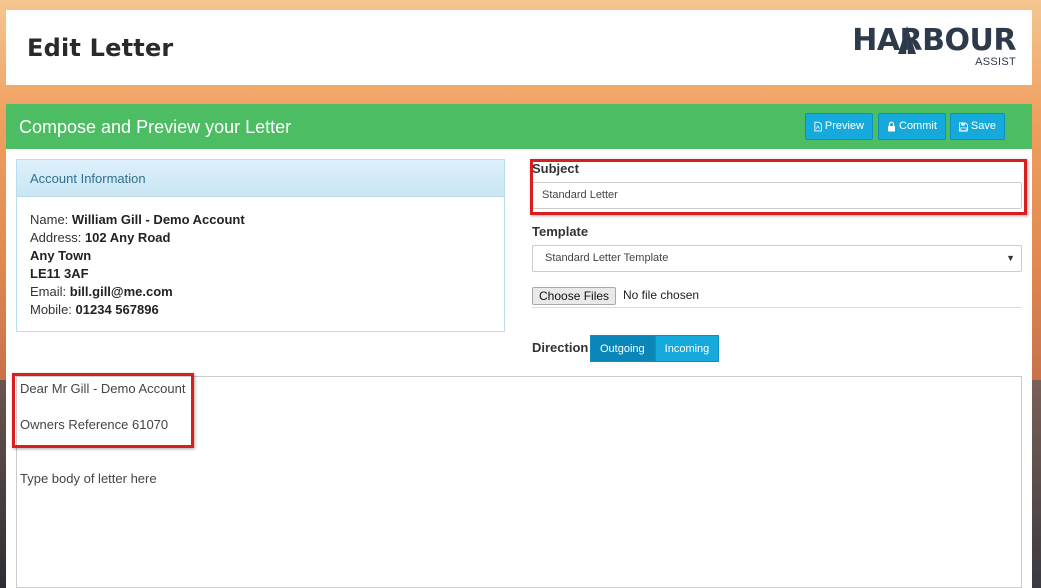  Describe the element at coordinates (983, 126) in the screenshot. I see `save-label: Save` at that location.